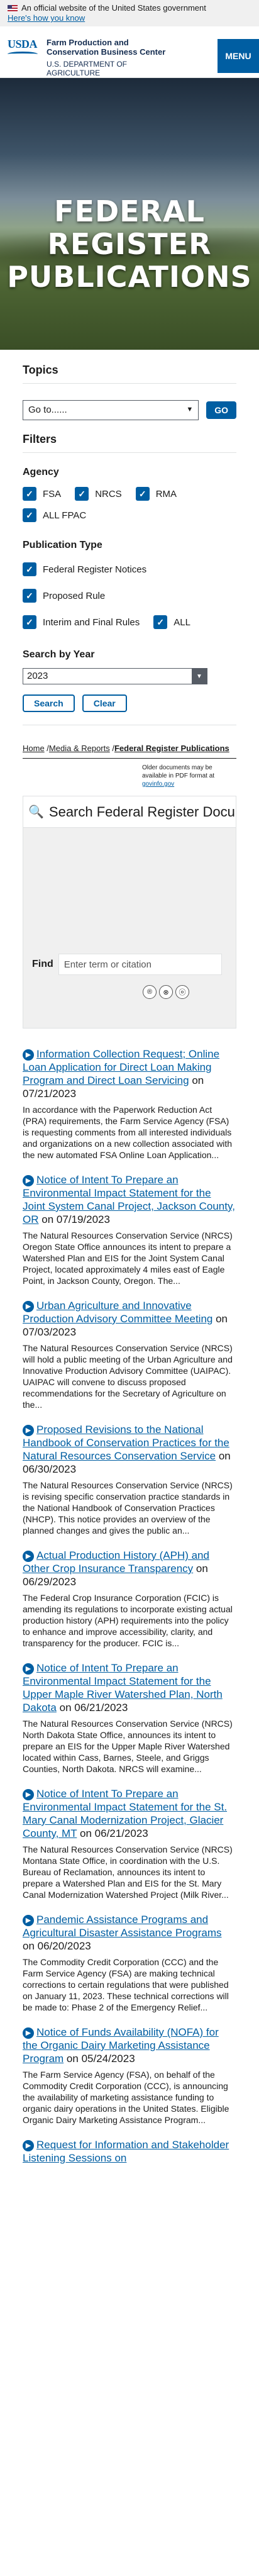 This screenshot has width=259, height=2576. What do you see at coordinates (95, 569) in the screenshot?
I see `checkbox-label: Federal Register Notices` at bounding box center [95, 569].